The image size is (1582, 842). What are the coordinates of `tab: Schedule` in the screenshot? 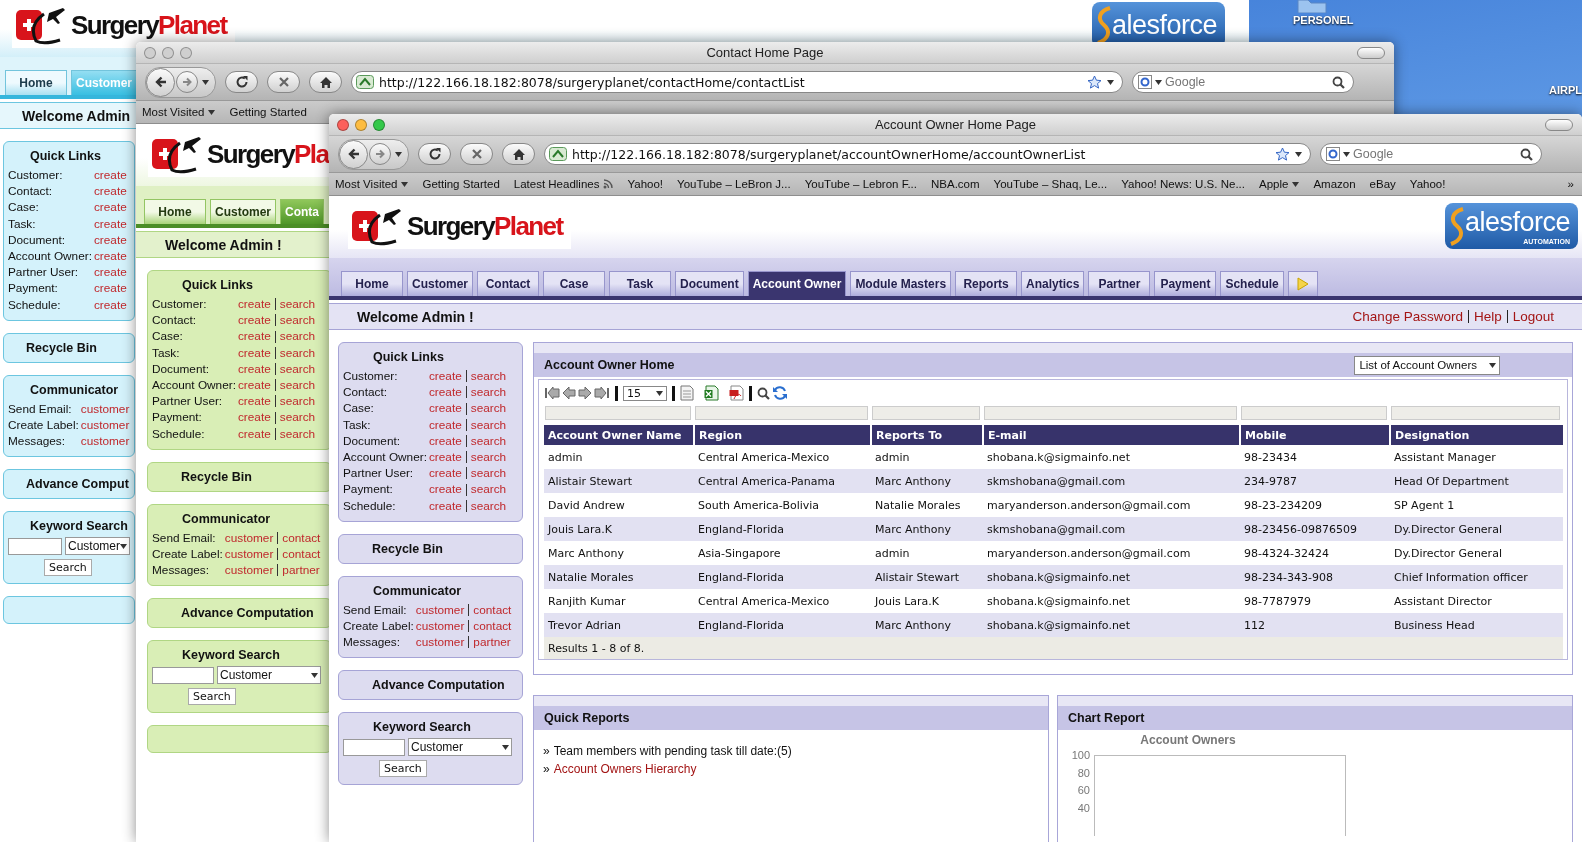 It's located at (1252, 283).